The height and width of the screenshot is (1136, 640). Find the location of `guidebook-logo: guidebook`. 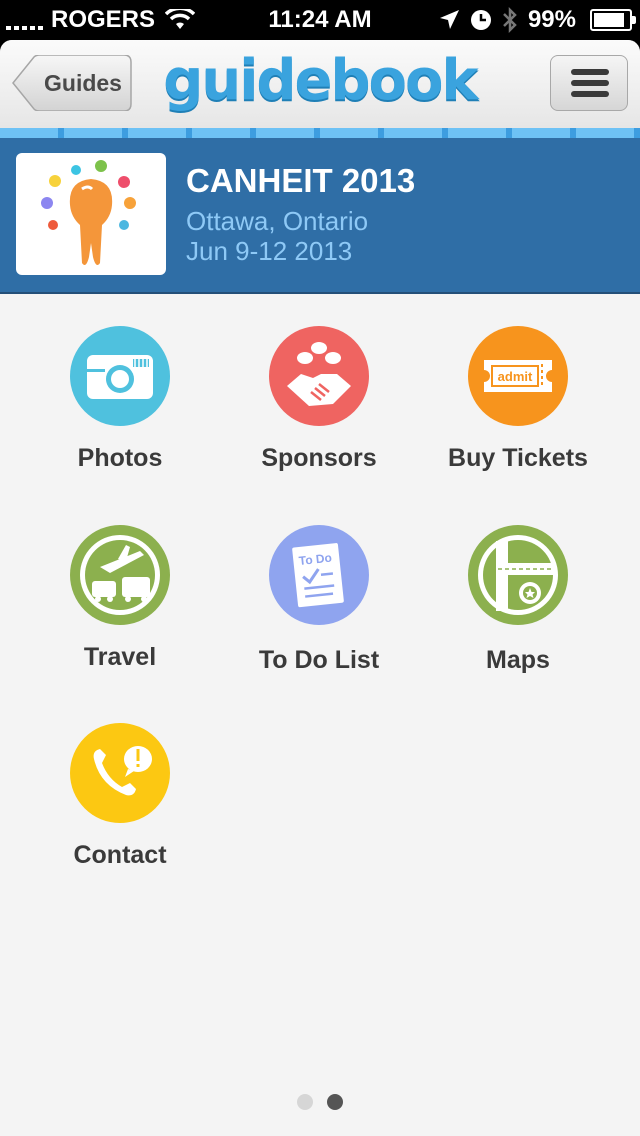

guidebook-logo: guidebook is located at coordinates (321, 80).